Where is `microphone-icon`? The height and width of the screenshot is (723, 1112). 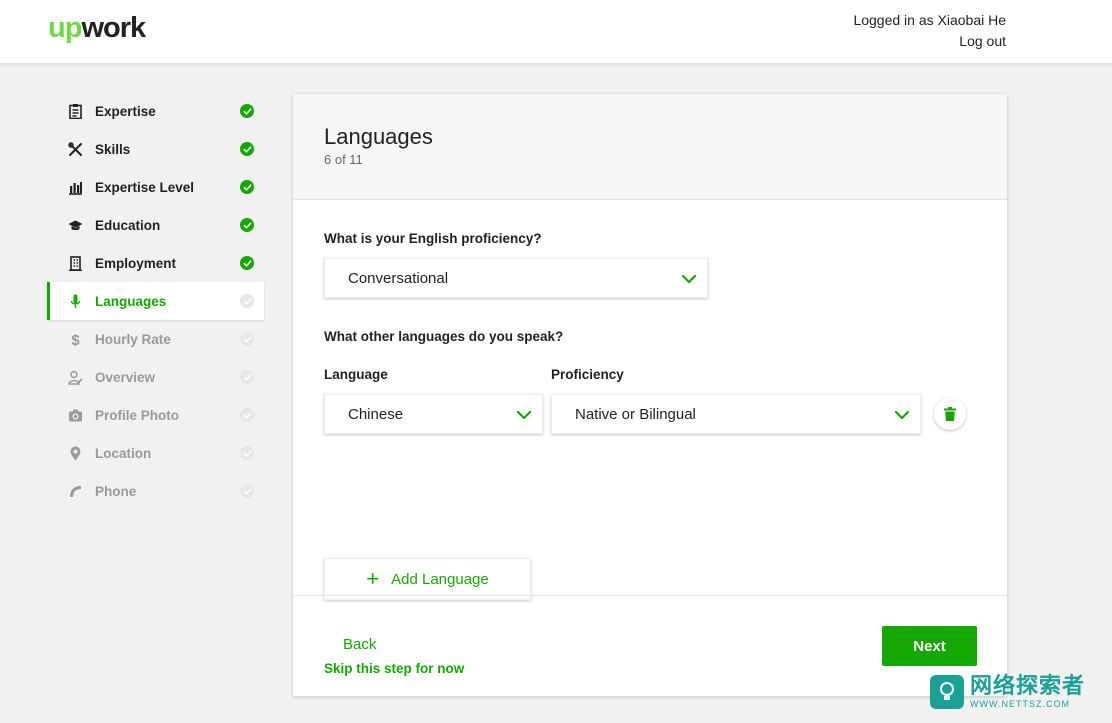 microphone-icon is located at coordinates (75, 301).